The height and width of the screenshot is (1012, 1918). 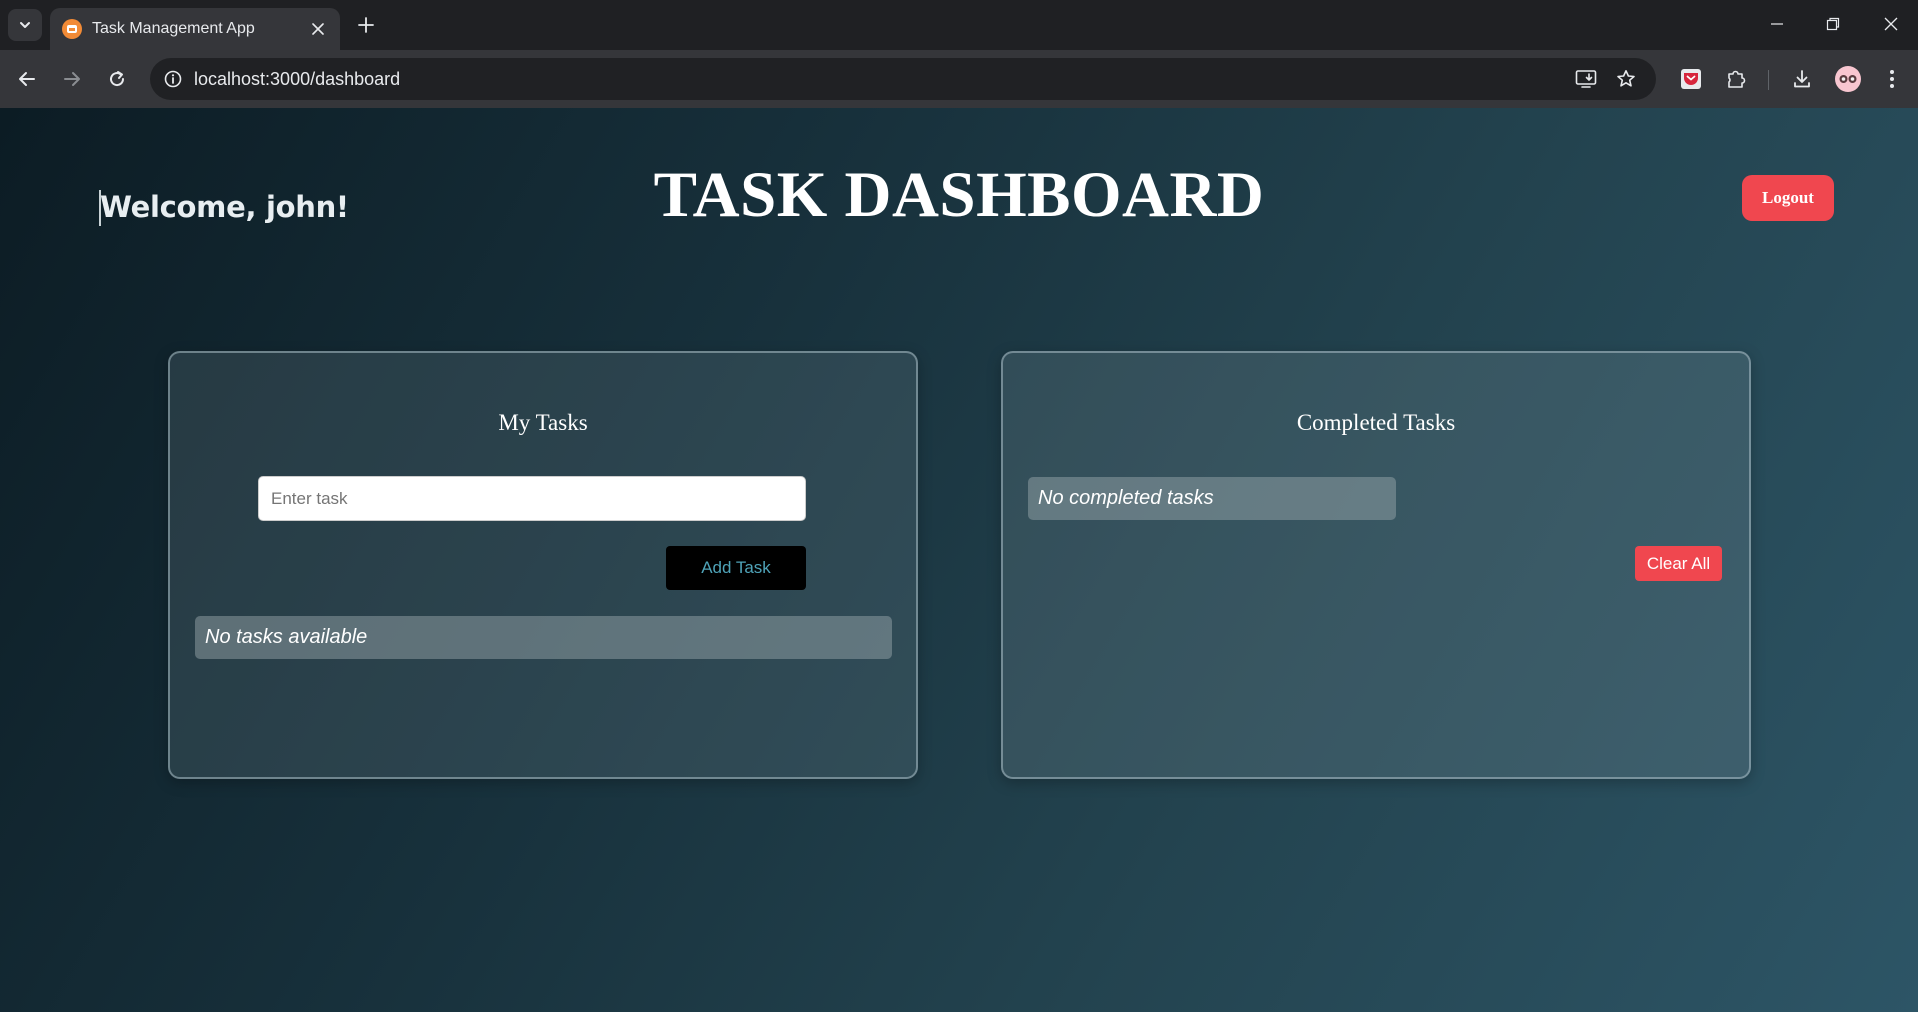 I want to click on minimize-window-button, so click(x=1777, y=24).